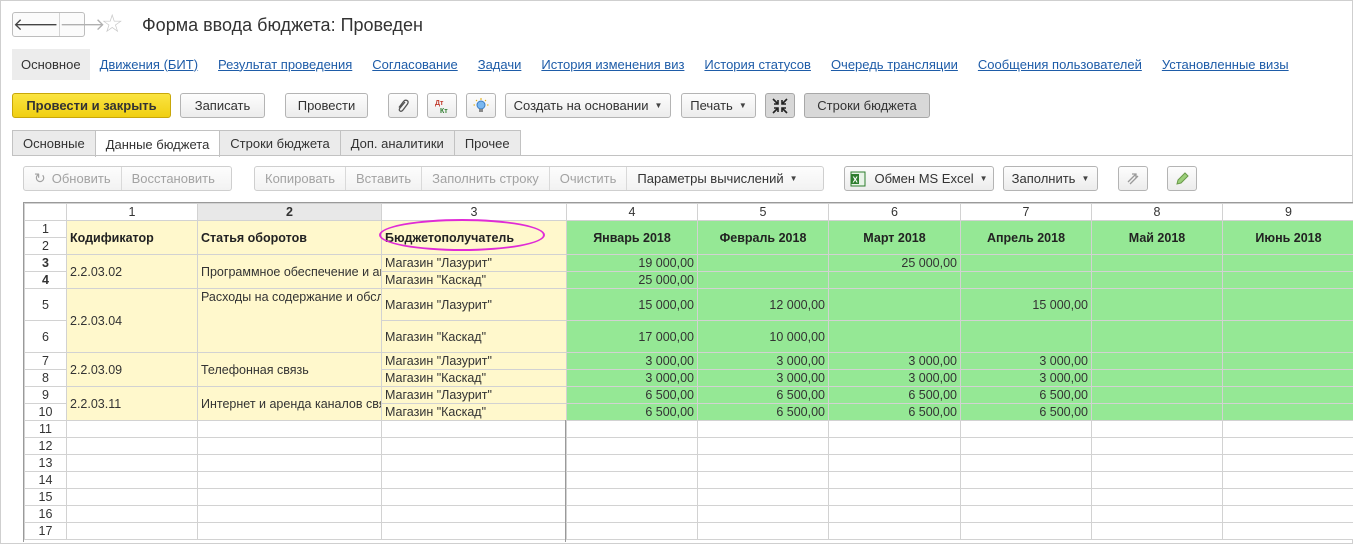 Image resolution: width=1353 pixels, height=544 pixels. I want to click on link-movements: Движения (БИТ), so click(149, 64).